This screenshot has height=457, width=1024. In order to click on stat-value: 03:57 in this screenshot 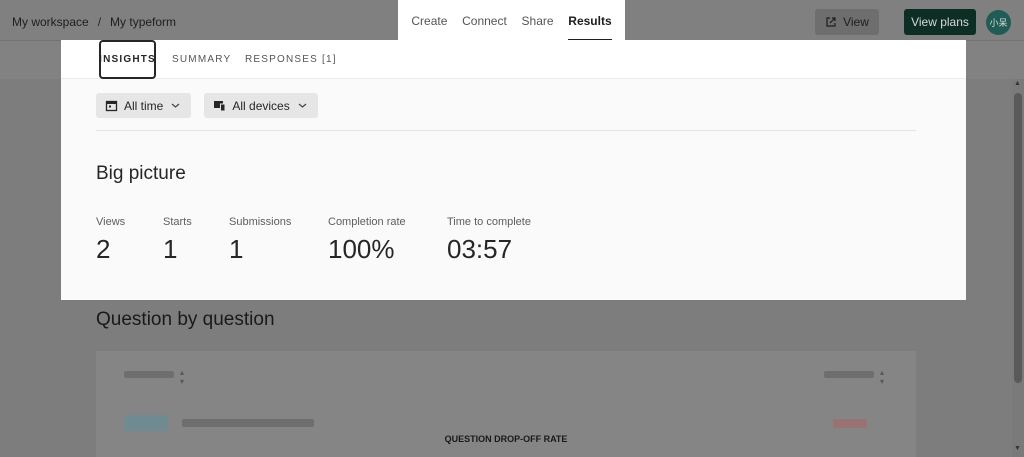, I will do `click(480, 249)`.